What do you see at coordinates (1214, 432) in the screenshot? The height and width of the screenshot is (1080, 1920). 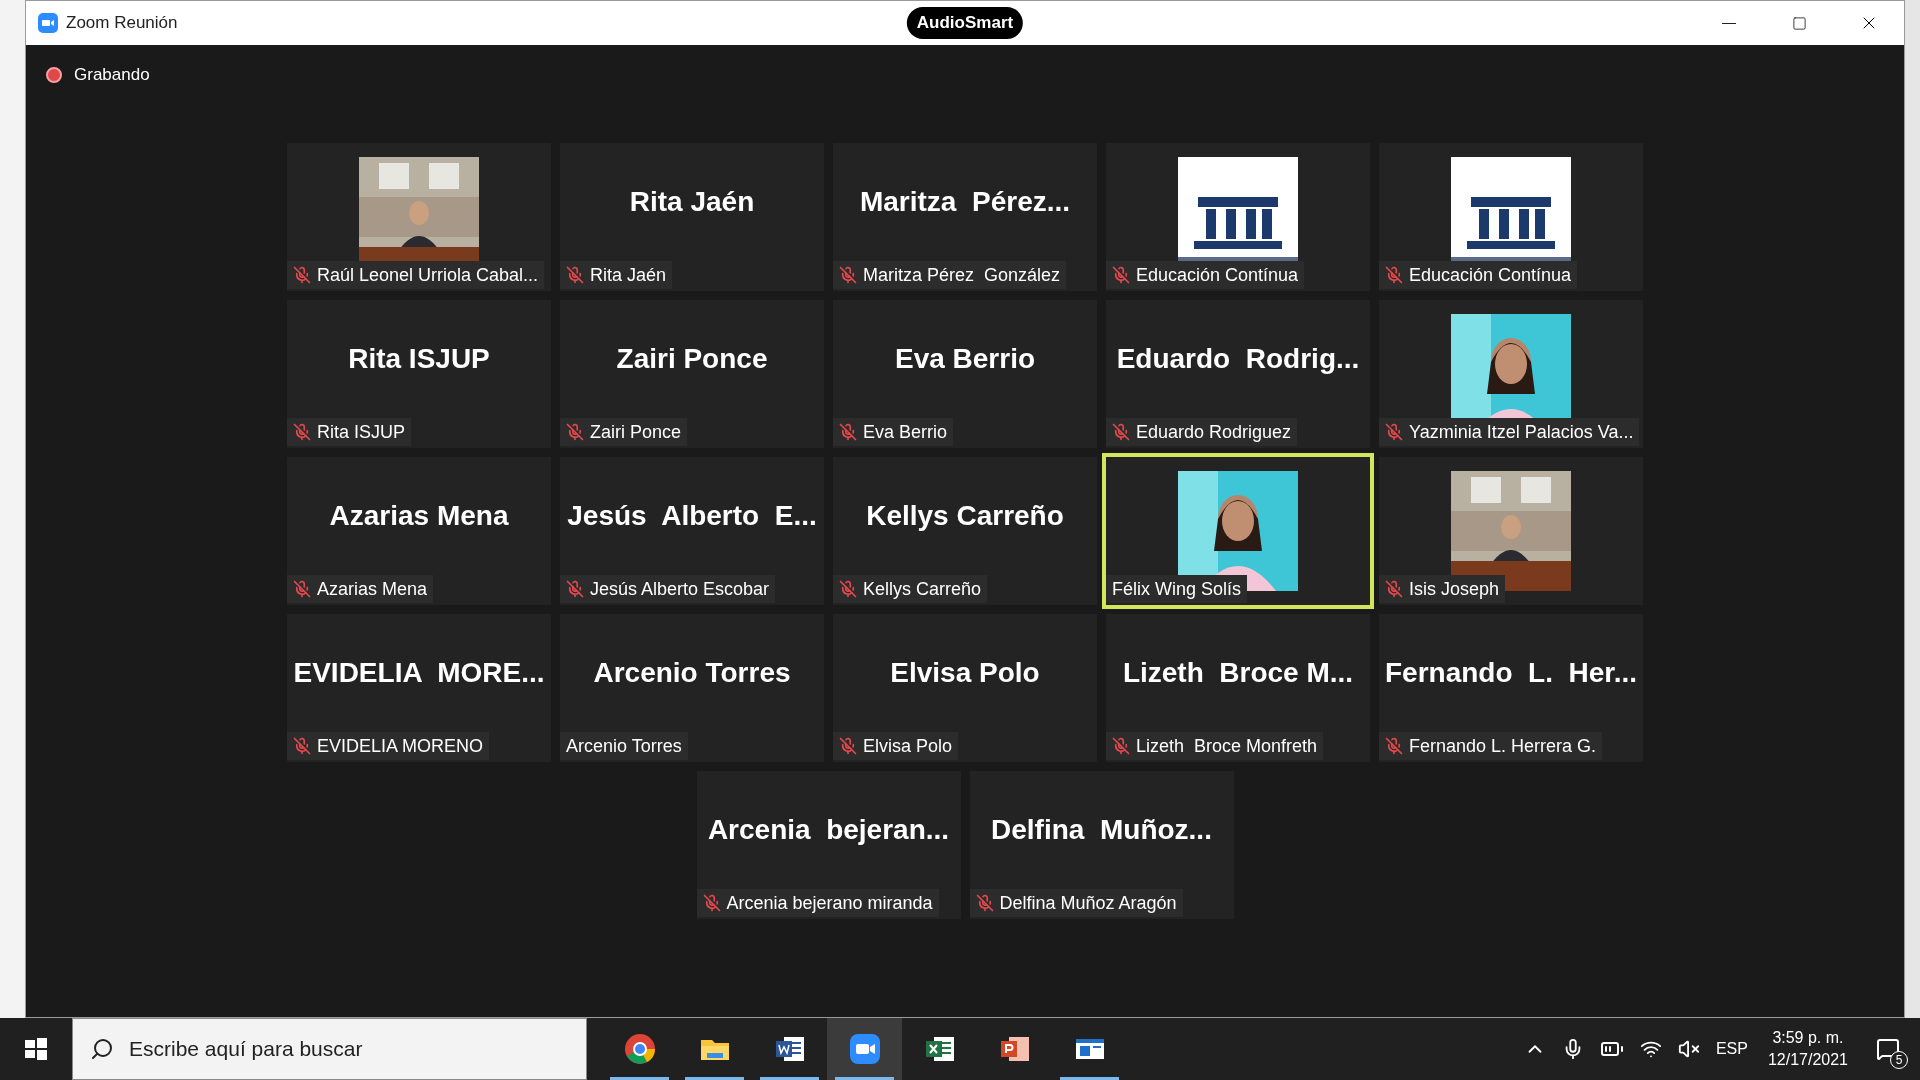 I see `label-text: Eduardo Rodriguez` at bounding box center [1214, 432].